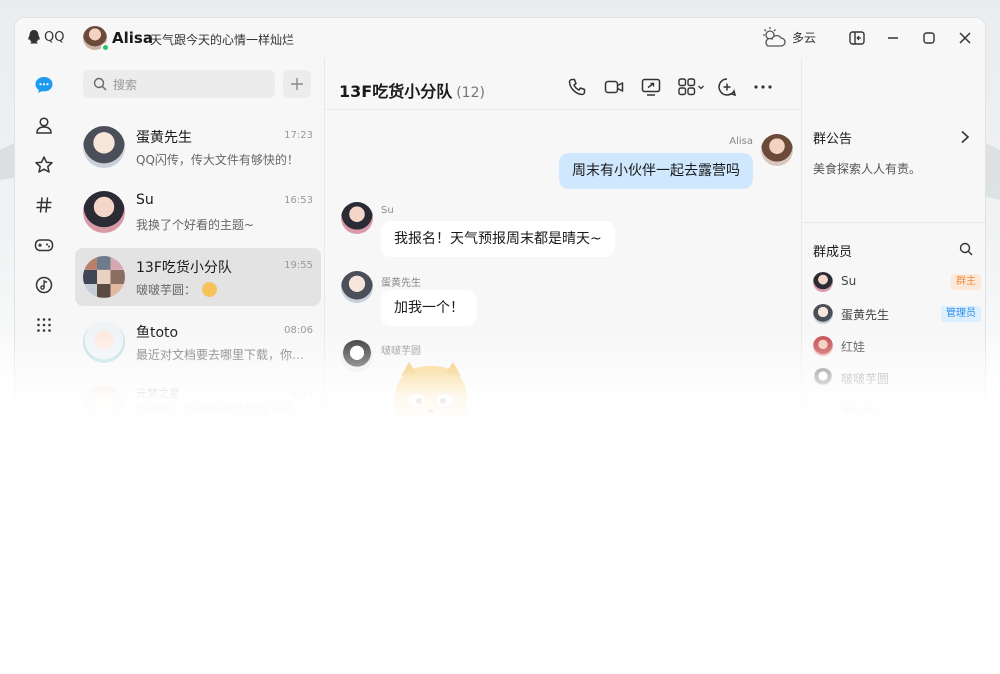  I want to click on chat-header-title: 13F吃货小分队 (12), so click(412, 90).